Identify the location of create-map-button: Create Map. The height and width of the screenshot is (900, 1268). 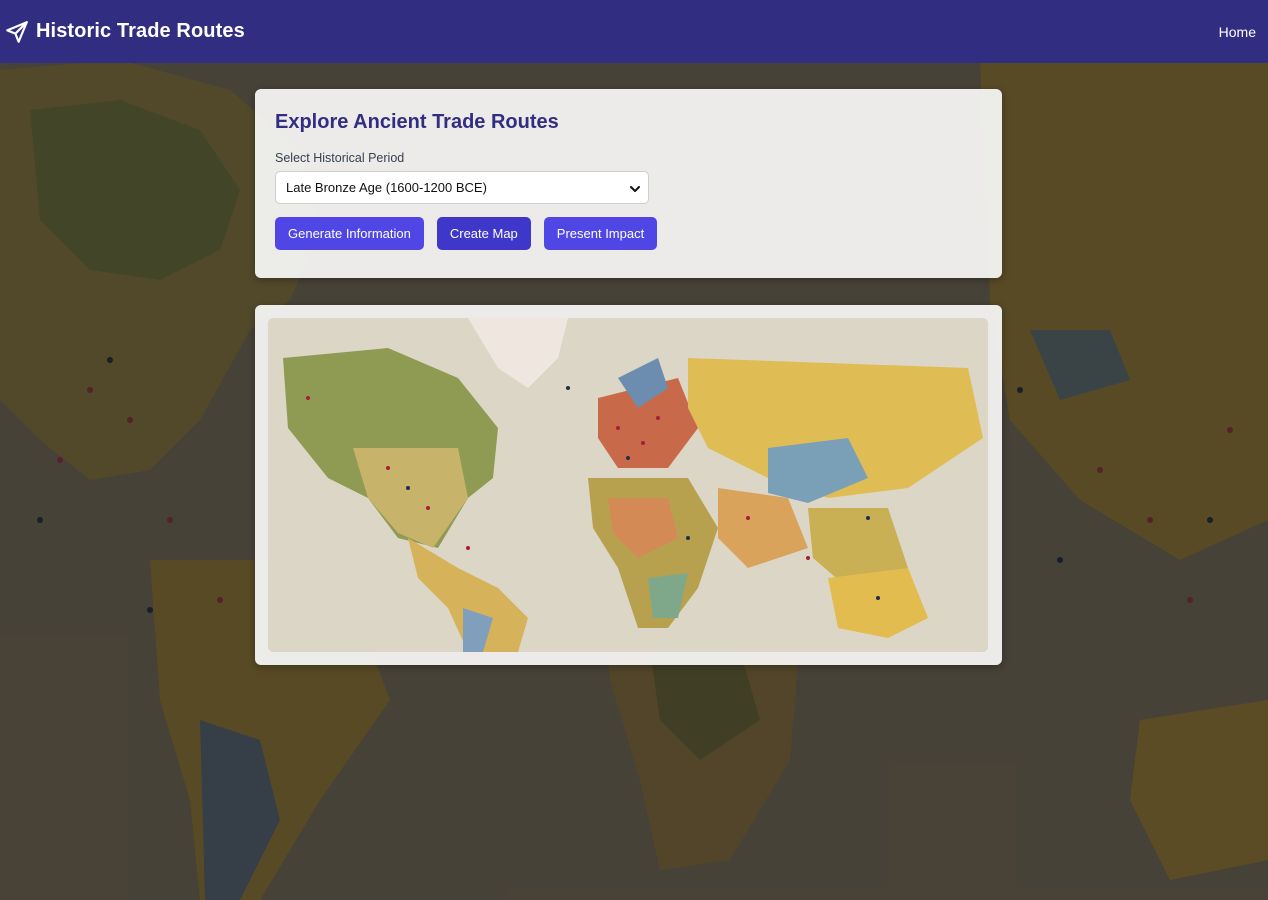
(483, 233).